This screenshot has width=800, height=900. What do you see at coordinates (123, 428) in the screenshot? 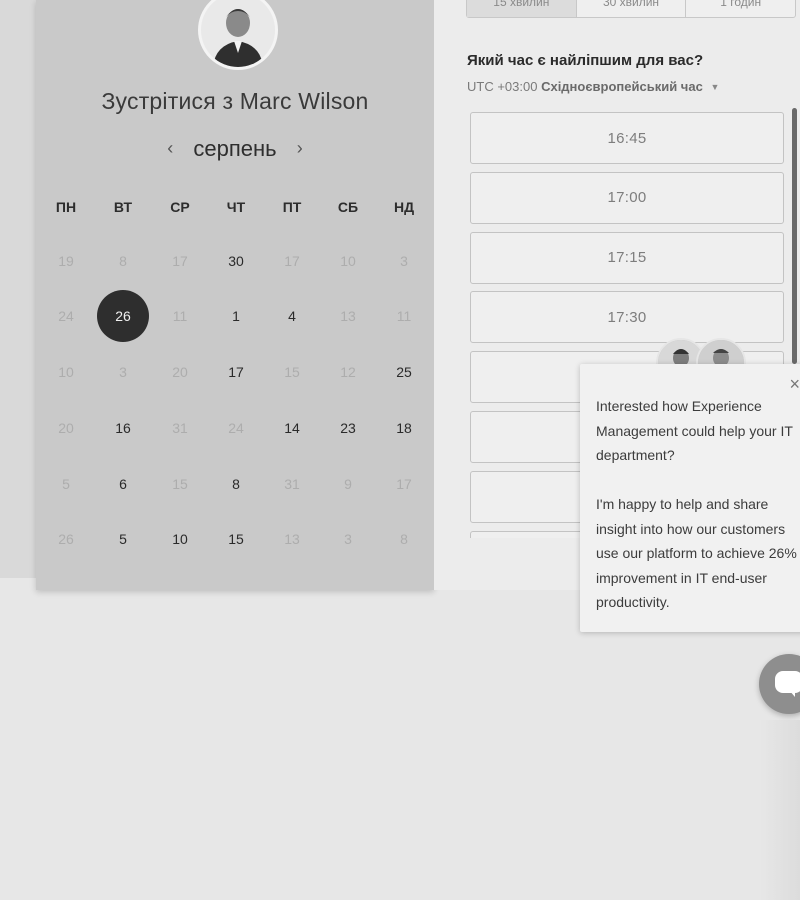
I see `calendar-day: 16` at bounding box center [123, 428].